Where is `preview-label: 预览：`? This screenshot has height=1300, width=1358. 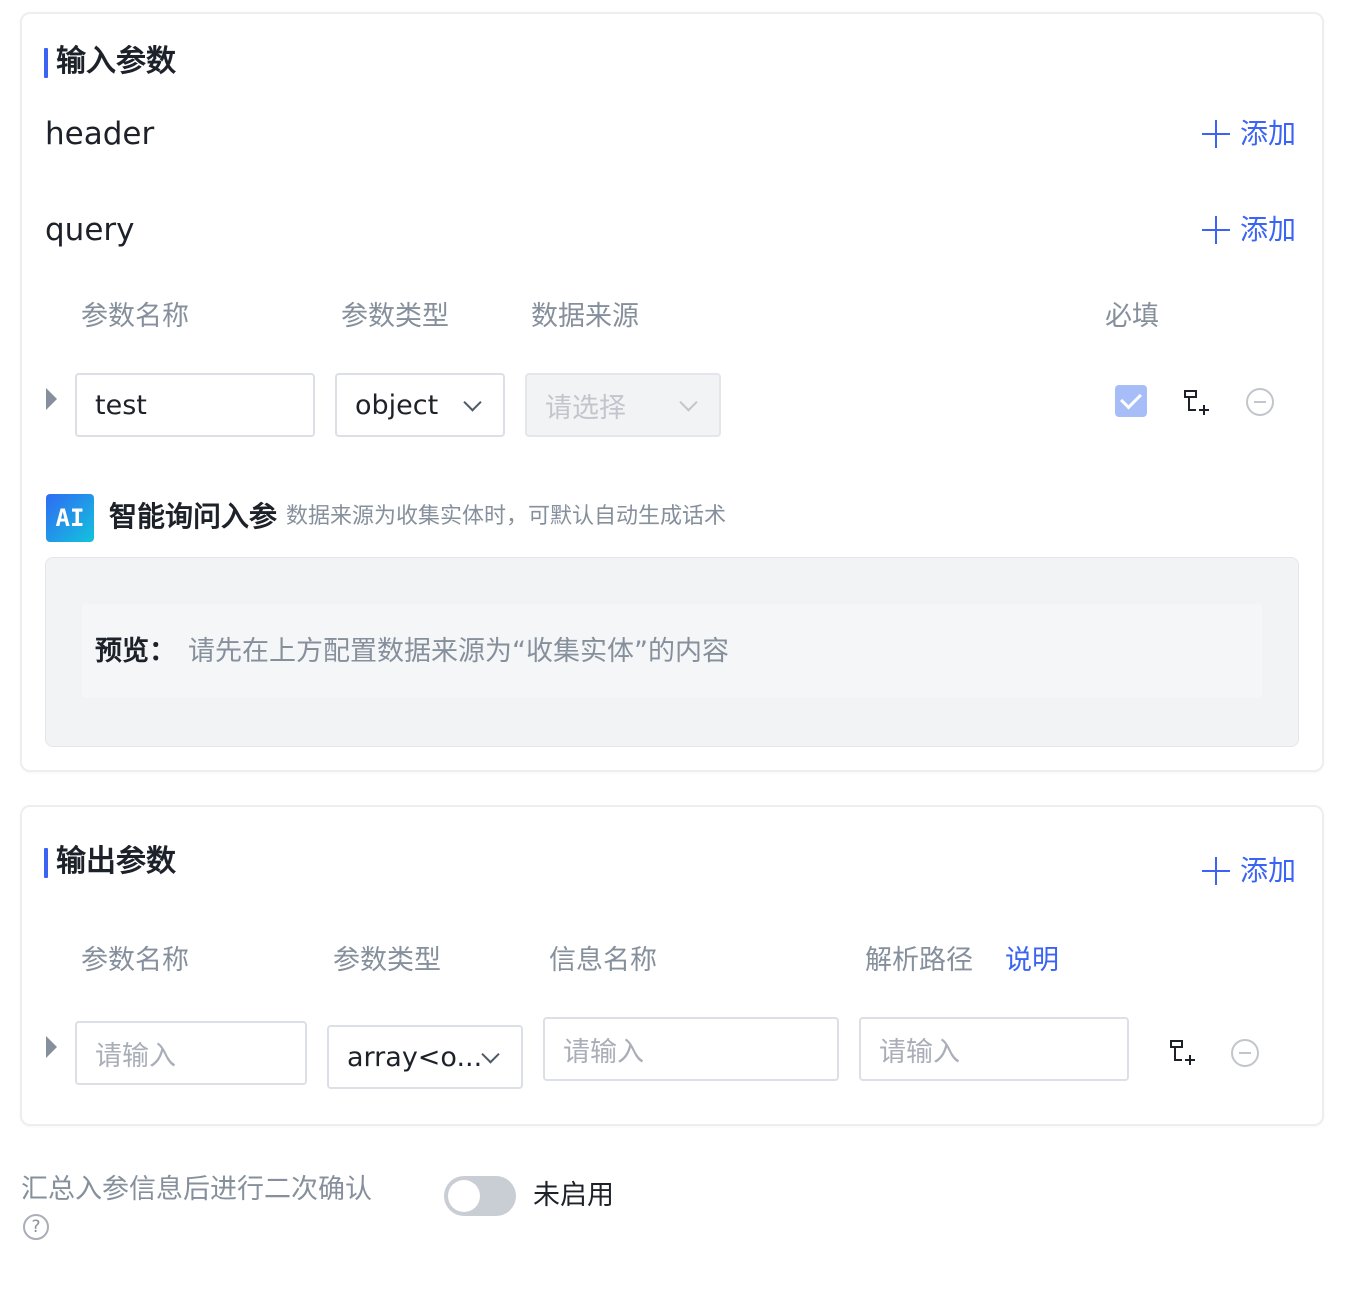 preview-label: 预览： is located at coordinates (135, 651).